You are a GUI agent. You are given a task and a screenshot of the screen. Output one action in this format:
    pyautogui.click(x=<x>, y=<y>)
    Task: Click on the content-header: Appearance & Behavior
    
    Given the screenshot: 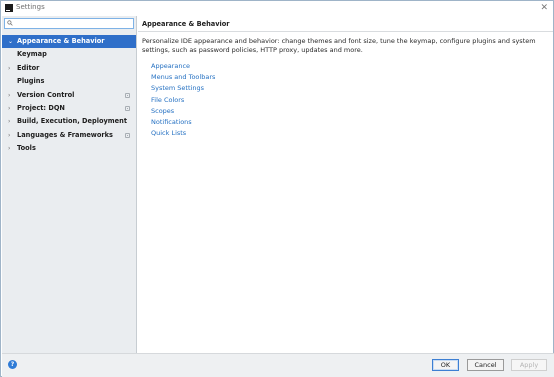 What is the action you would take?
    pyautogui.click(x=345, y=24)
    